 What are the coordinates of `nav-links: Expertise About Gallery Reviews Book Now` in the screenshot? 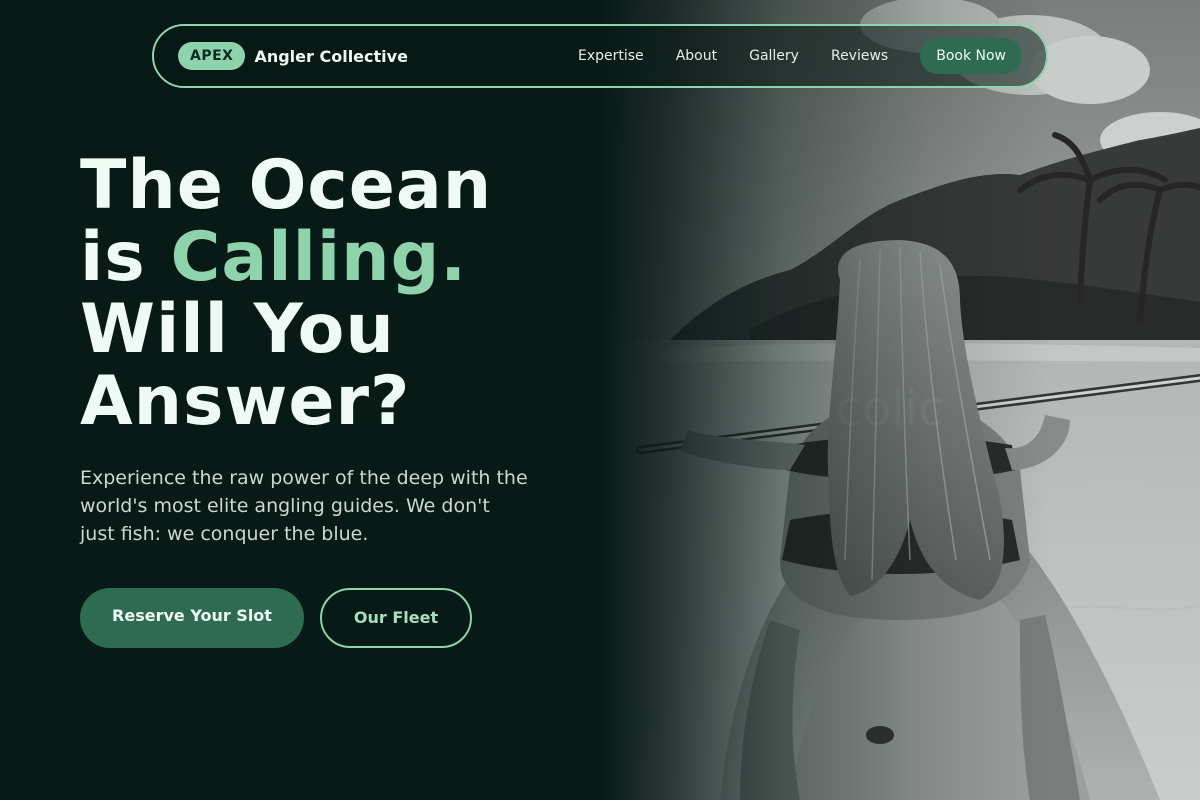 It's located at (800, 56).